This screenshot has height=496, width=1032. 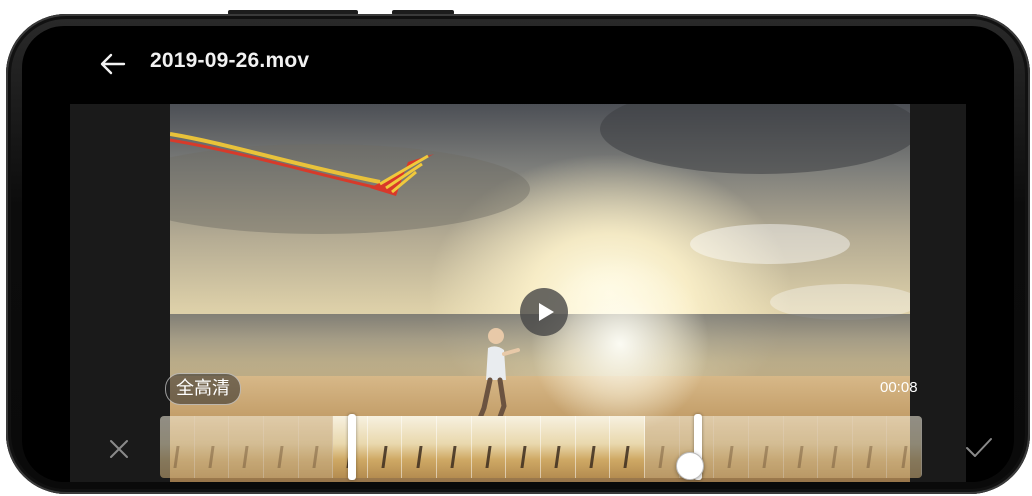 I want to click on playhead-knob, so click(x=690, y=466).